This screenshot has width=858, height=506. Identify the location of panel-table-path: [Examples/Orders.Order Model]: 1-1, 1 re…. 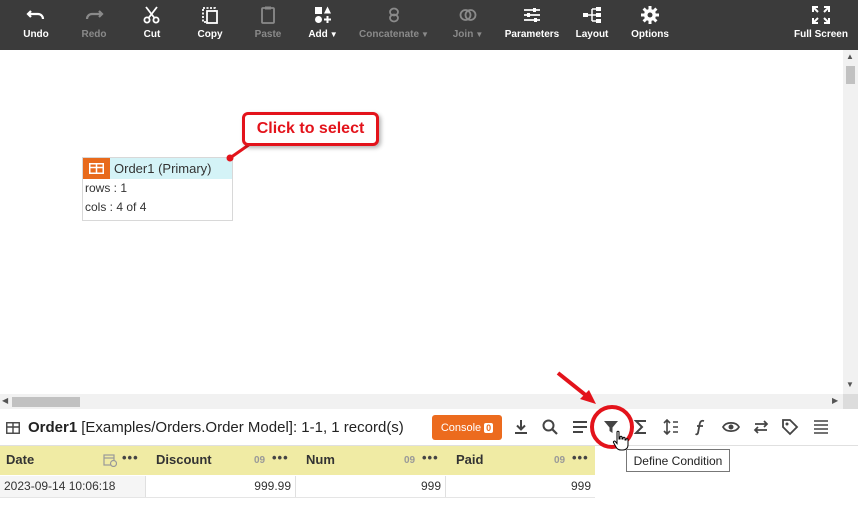
(242, 427).